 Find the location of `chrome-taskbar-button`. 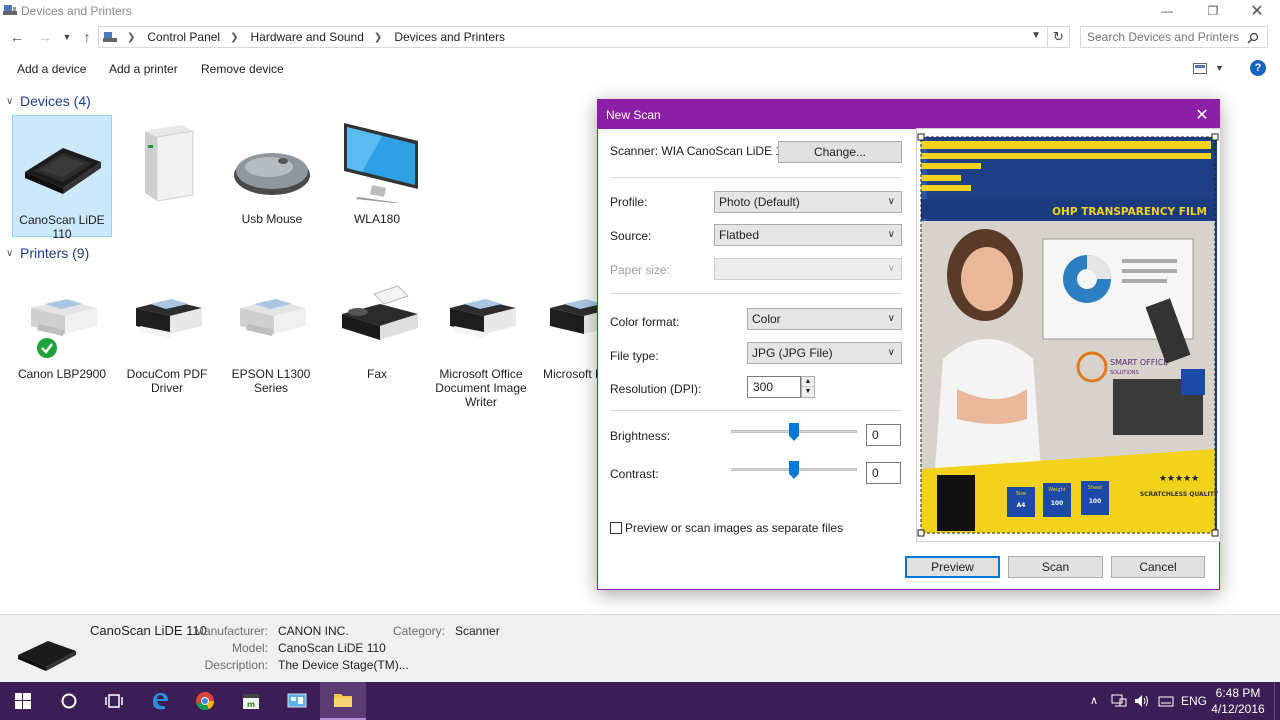

chrome-taskbar-button is located at coordinates (205, 701).